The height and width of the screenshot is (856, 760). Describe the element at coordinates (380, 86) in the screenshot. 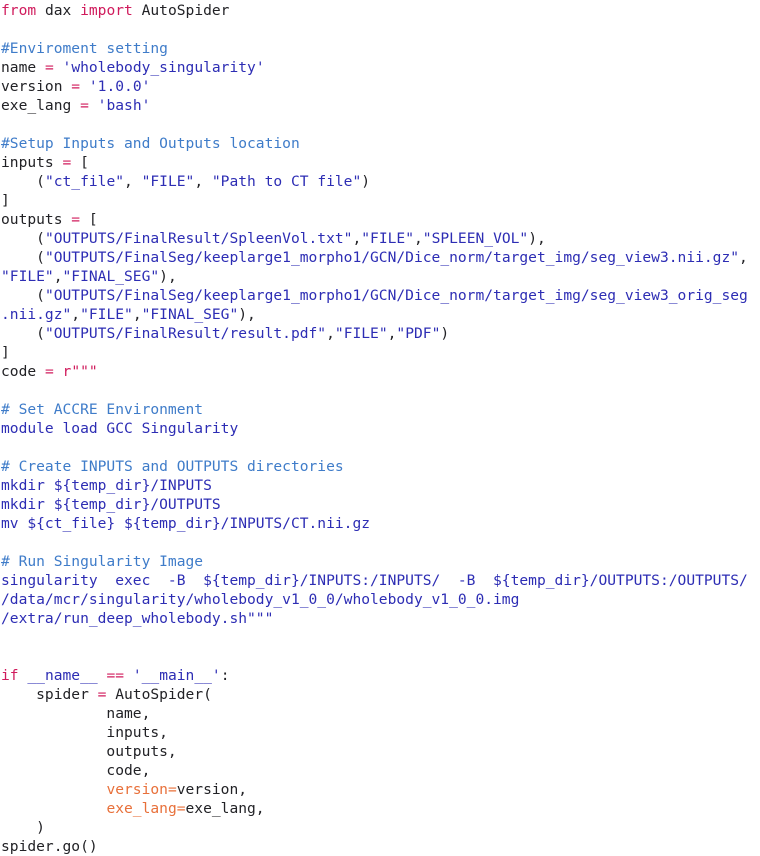

I see `code-line: version = '1.0.0'` at that location.